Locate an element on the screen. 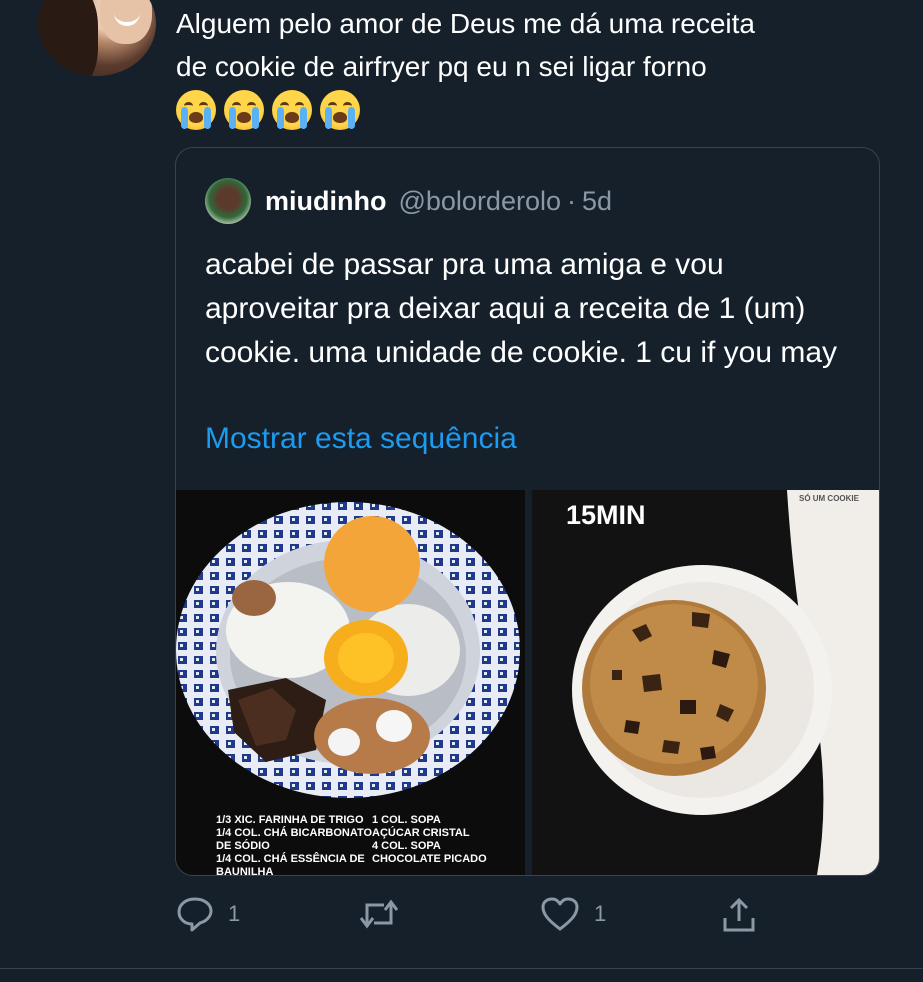  retweet-button is located at coordinates (386, 914).